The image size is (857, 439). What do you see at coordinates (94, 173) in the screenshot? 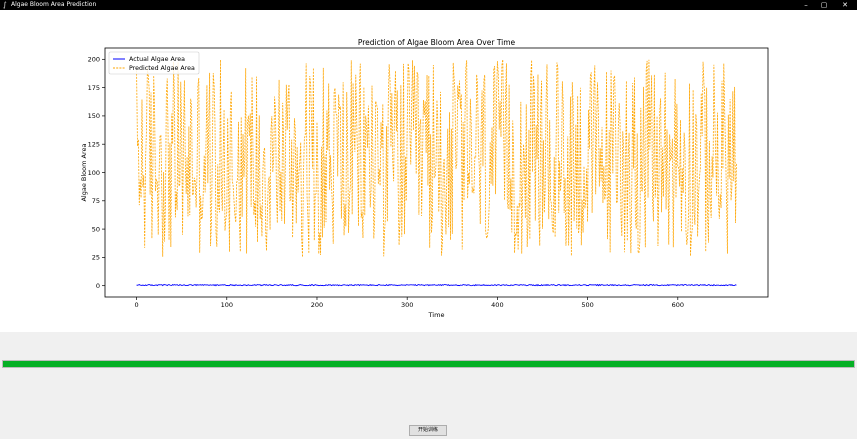
I see `y-tick-label: 100` at bounding box center [94, 173].